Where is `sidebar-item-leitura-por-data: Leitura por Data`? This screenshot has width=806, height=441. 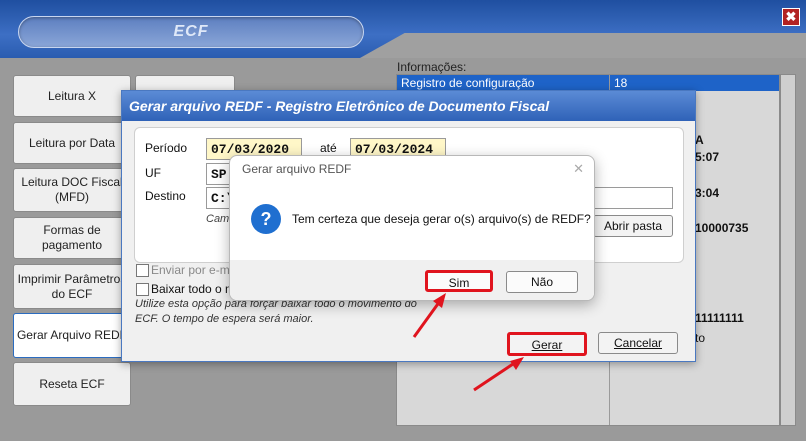 sidebar-item-leitura-por-data: Leitura por Data is located at coordinates (72, 143).